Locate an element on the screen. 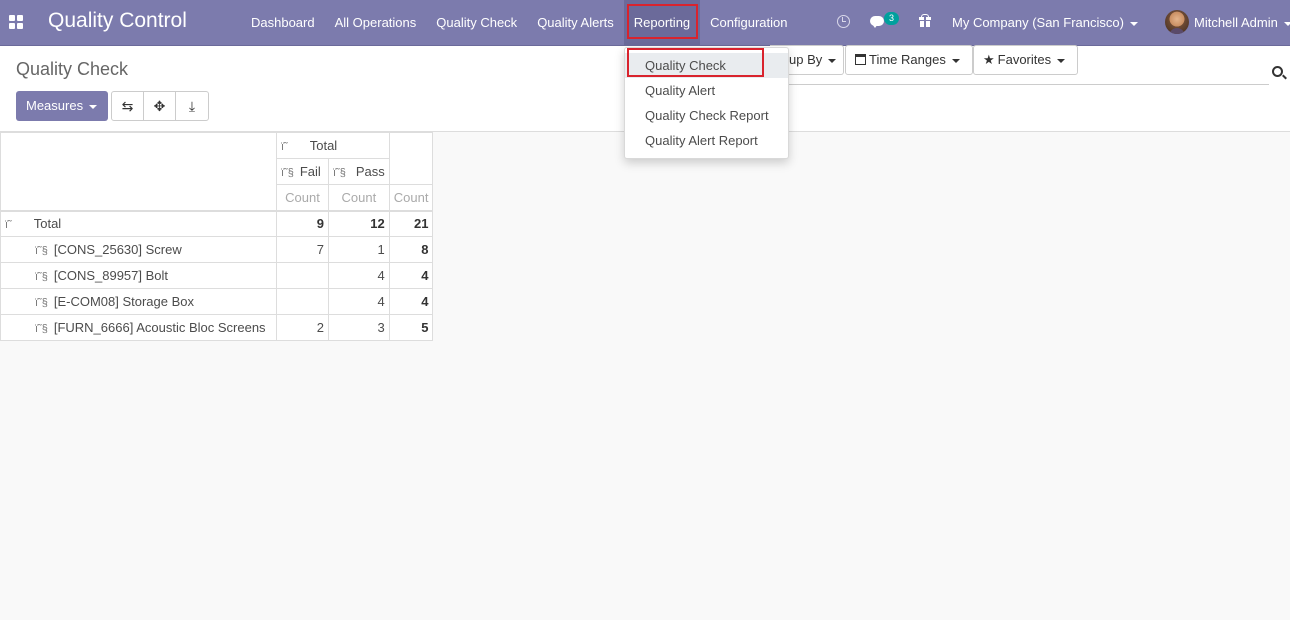 This screenshot has width=1290, height=620. group-by-label: up By is located at coordinates (806, 59).